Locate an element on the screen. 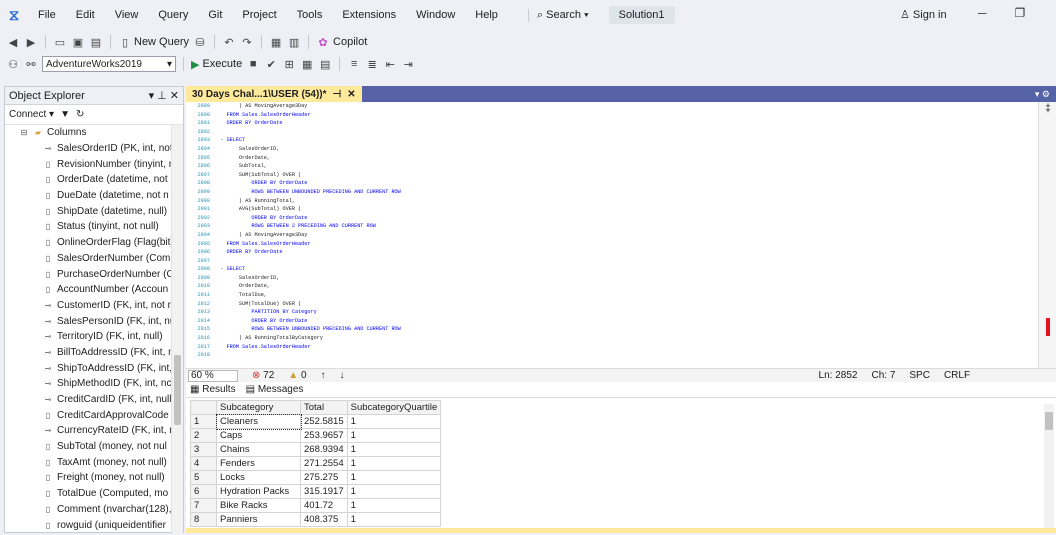  menu-item-window: Window is located at coordinates (435, 15).